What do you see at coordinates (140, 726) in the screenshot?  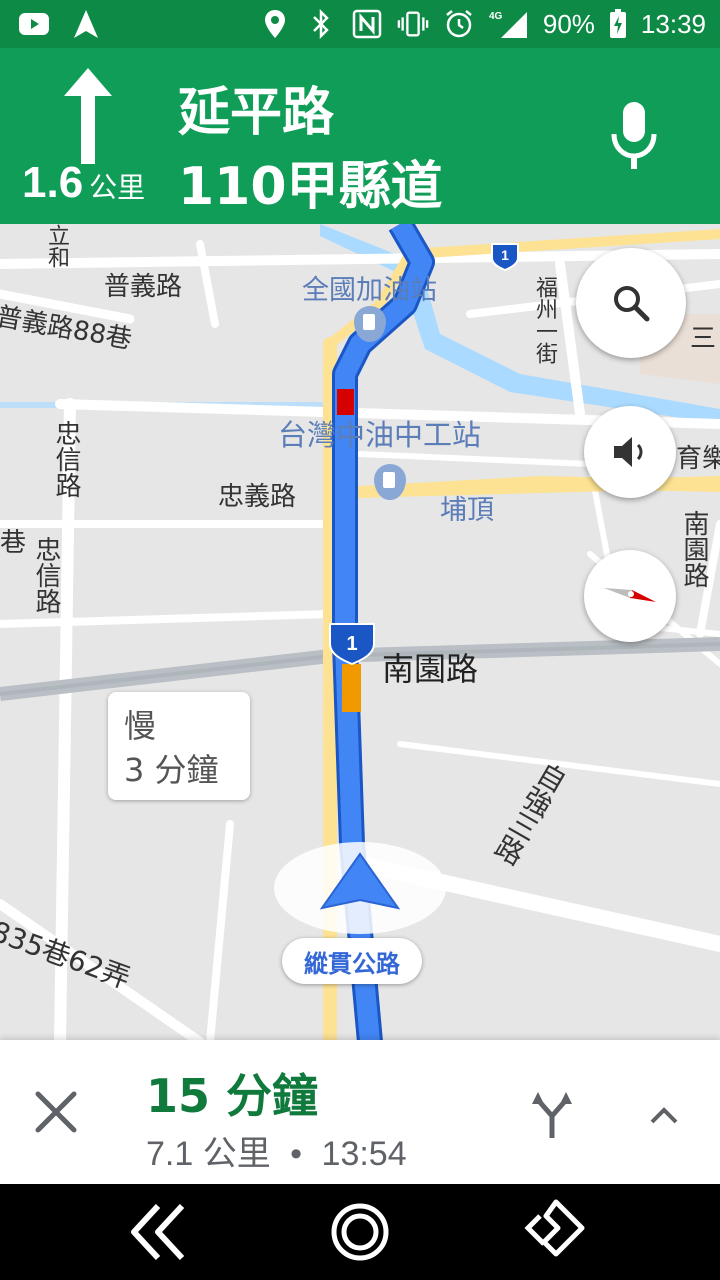 I see `traffic-level: 慢` at bounding box center [140, 726].